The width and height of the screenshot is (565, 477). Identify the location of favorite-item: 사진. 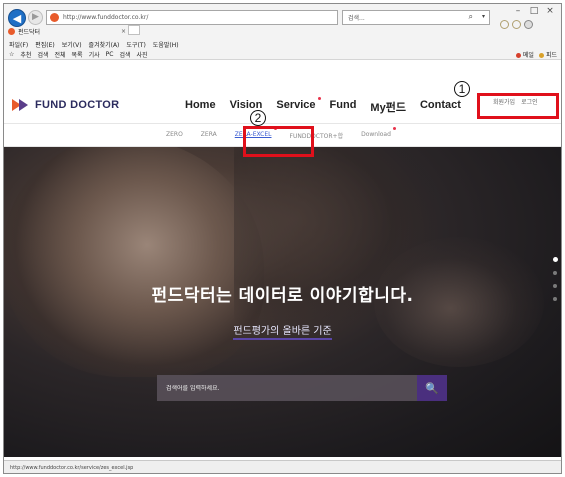
(141, 54).